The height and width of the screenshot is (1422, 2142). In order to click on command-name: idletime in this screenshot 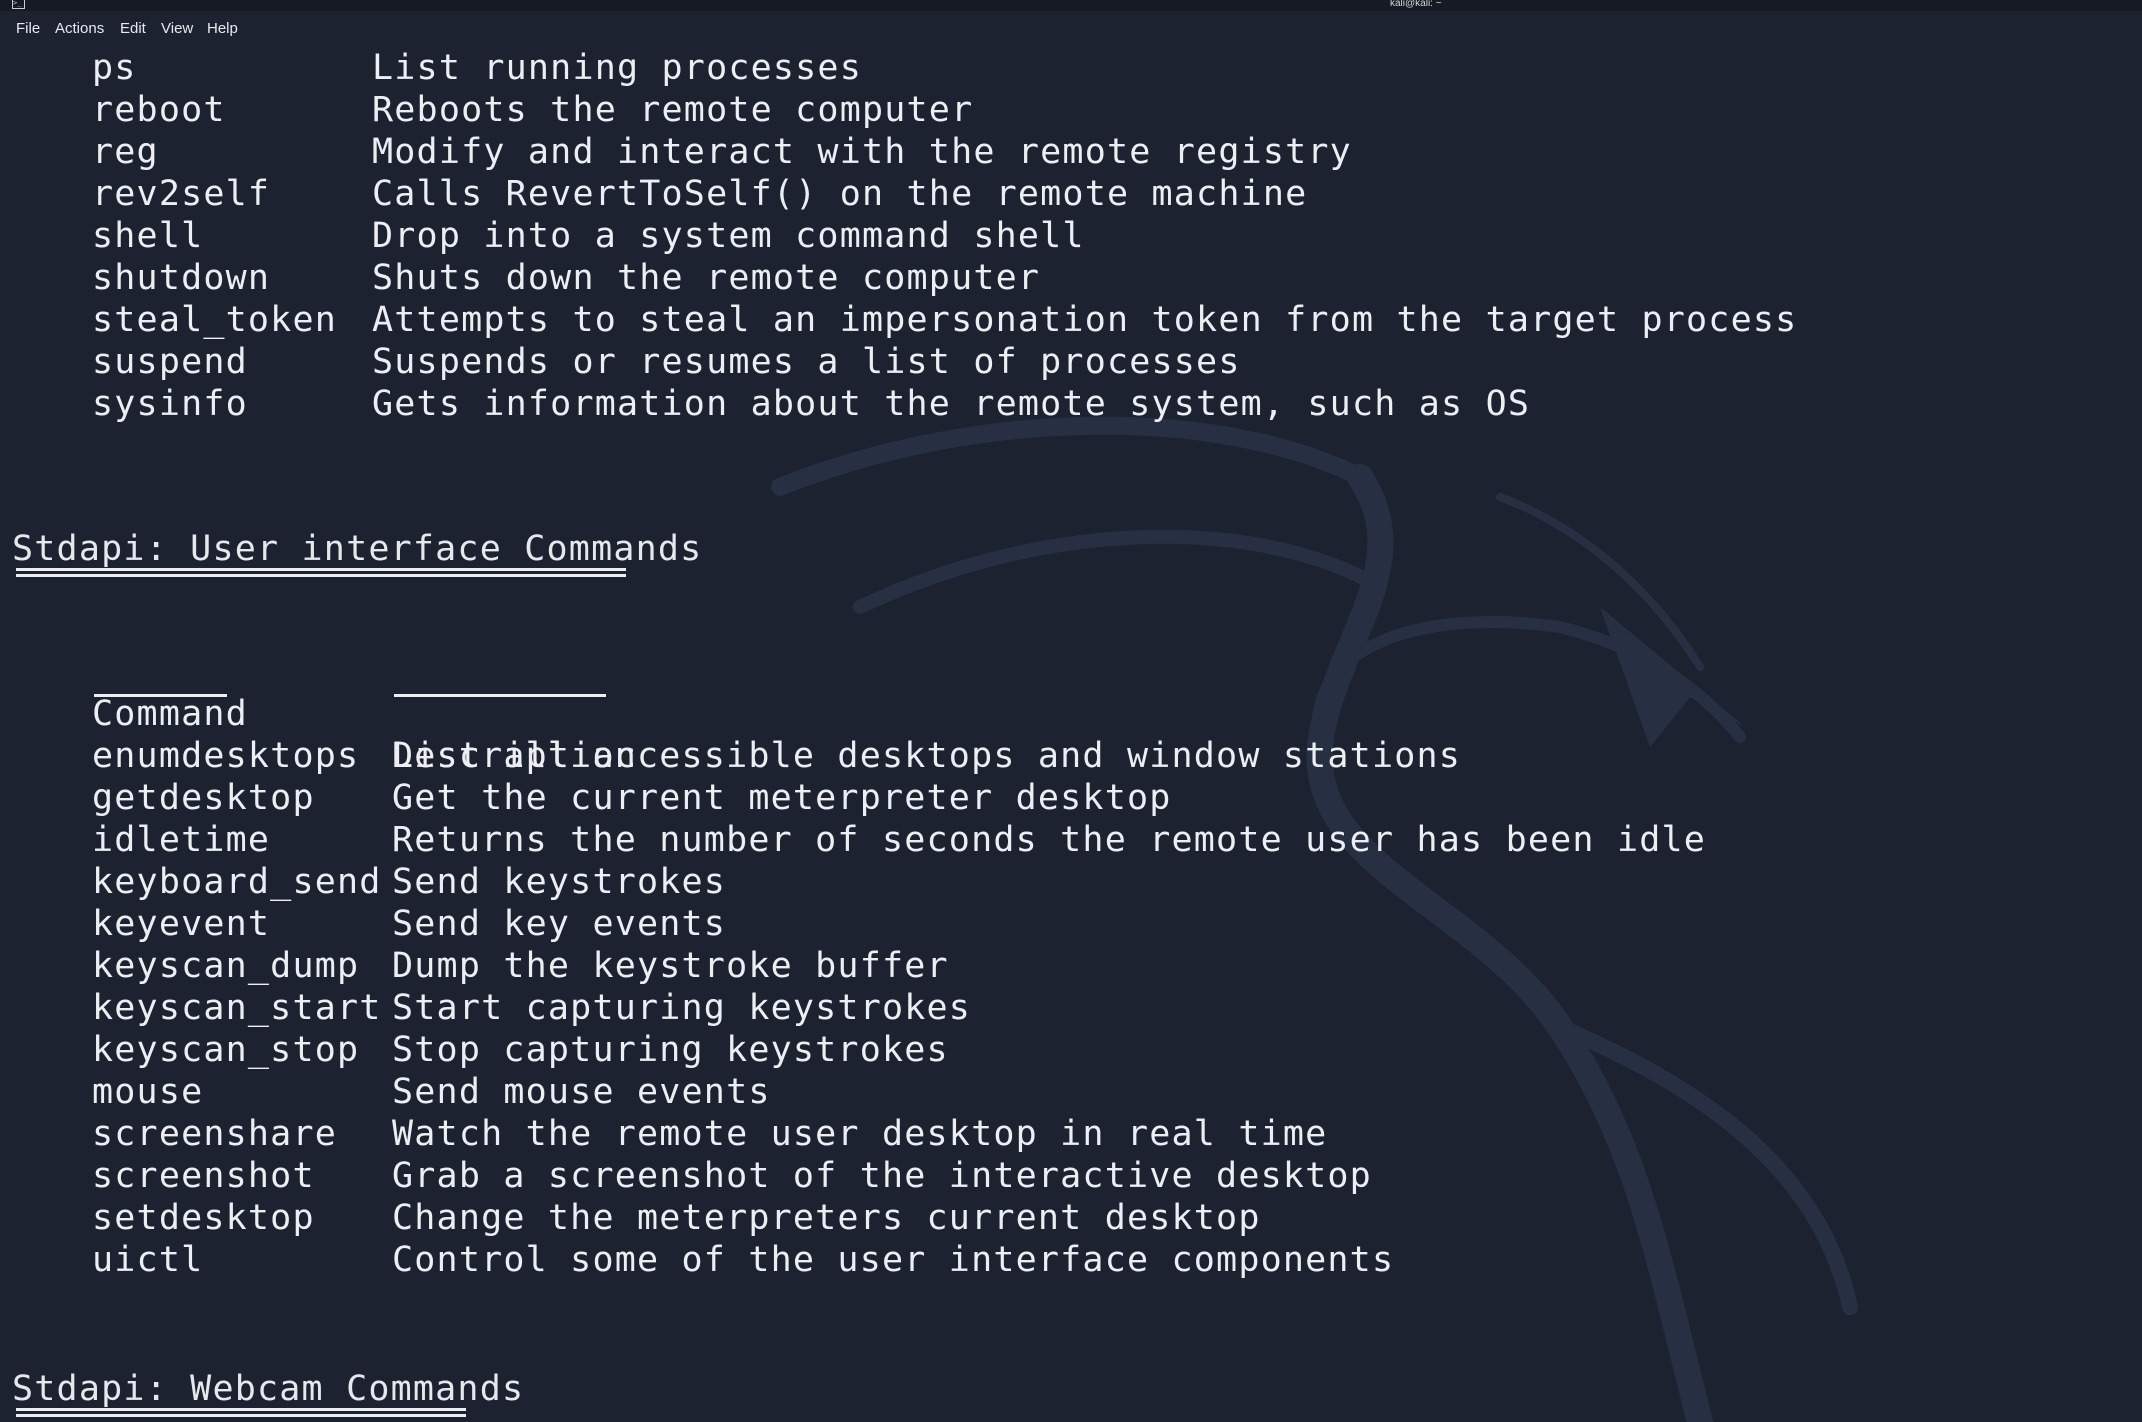, I will do `click(181, 840)`.